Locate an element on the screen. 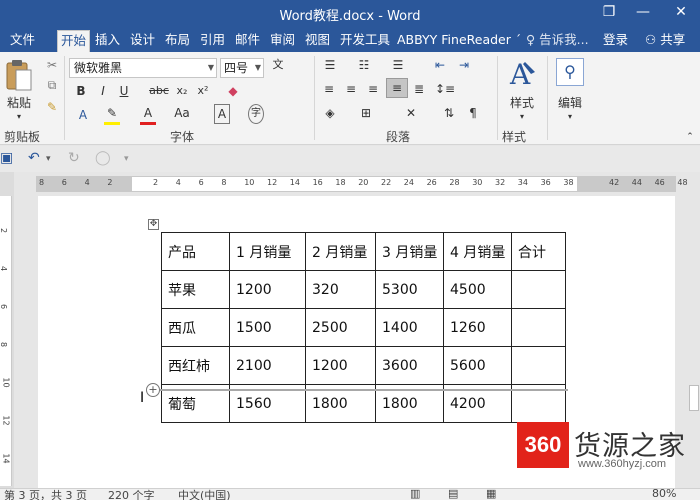 The width and height of the screenshot is (700, 500). numbering-icon: ☷ is located at coordinates (364, 65).